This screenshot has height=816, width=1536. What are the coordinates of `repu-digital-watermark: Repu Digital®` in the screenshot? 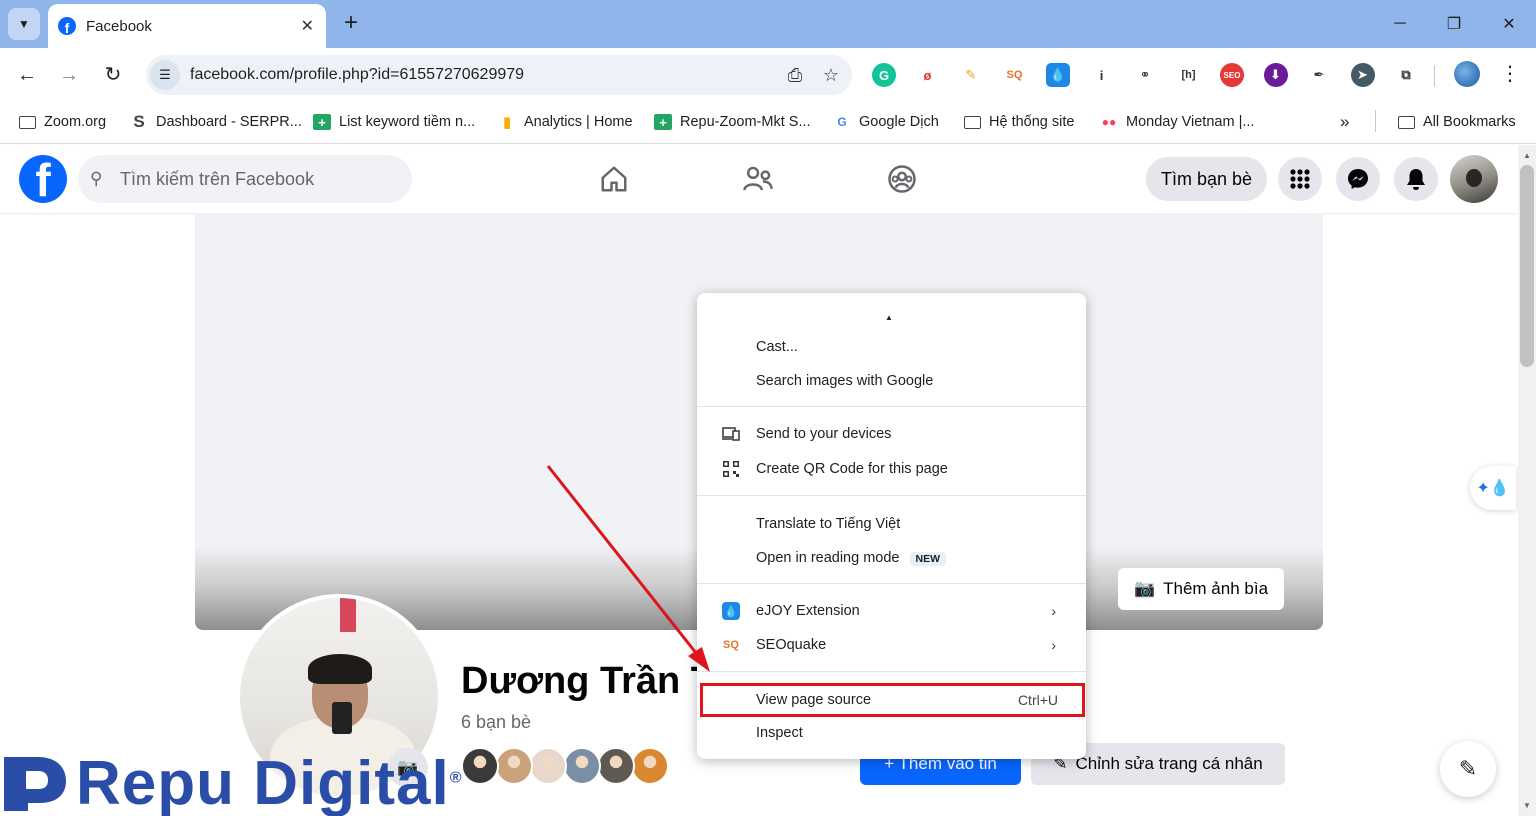 It's located at (231, 784).